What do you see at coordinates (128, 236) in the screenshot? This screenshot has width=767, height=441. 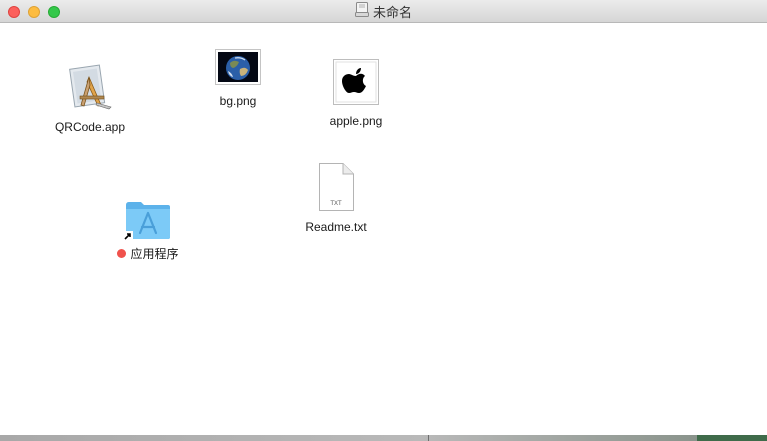 I see `alias-arrow-icon` at bounding box center [128, 236].